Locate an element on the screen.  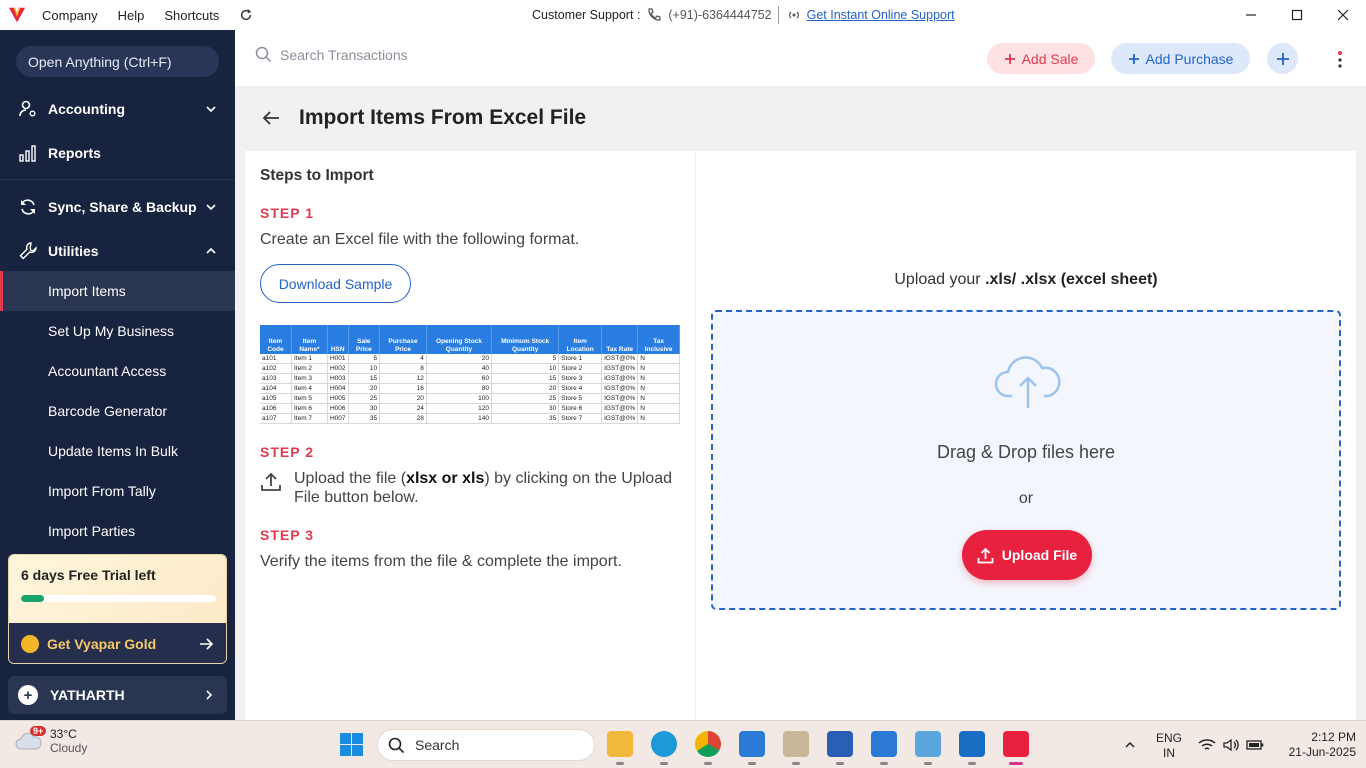
tools-app-icon is located at coordinates (796, 748).